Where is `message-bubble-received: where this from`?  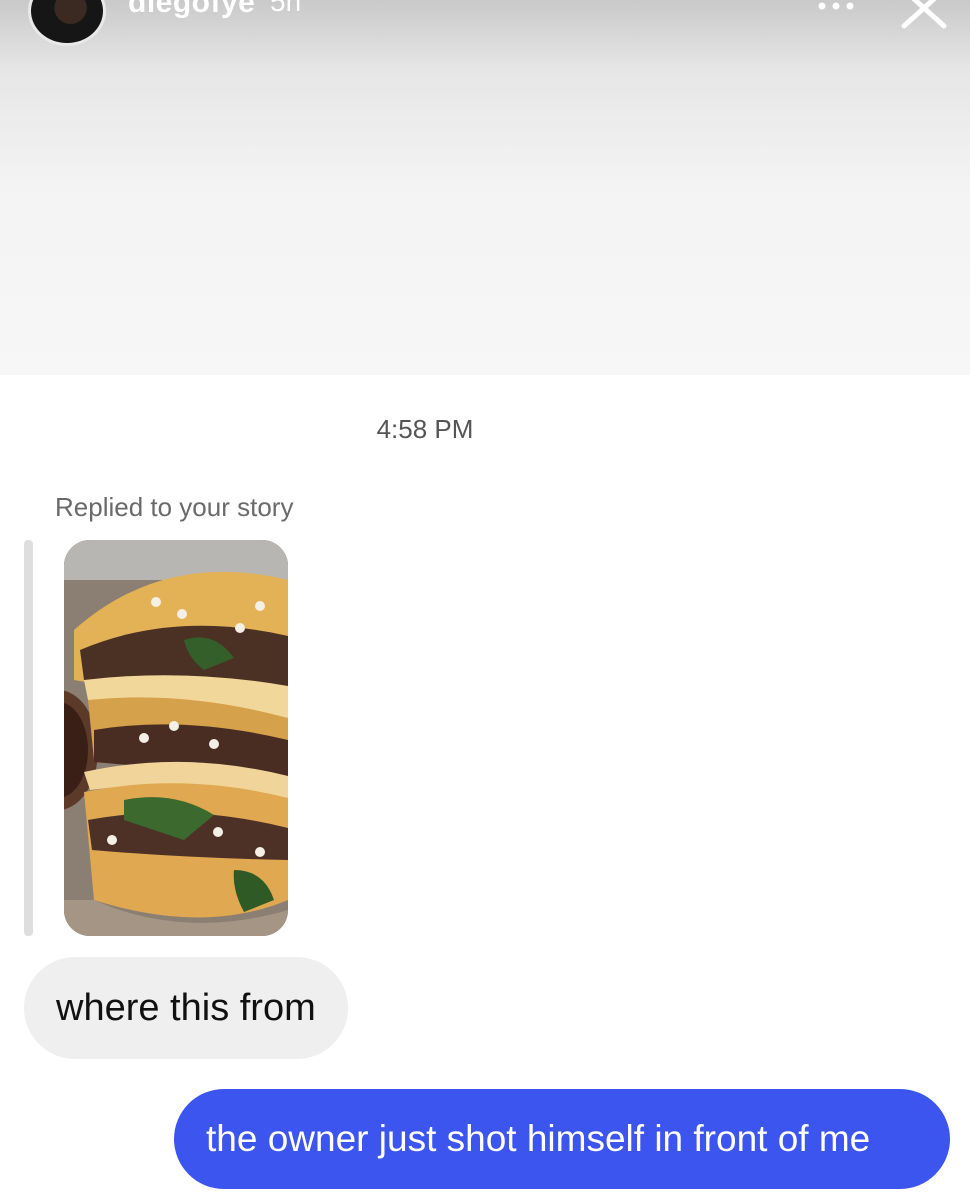 message-bubble-received: where this from is located at coordinates (186, 1008).